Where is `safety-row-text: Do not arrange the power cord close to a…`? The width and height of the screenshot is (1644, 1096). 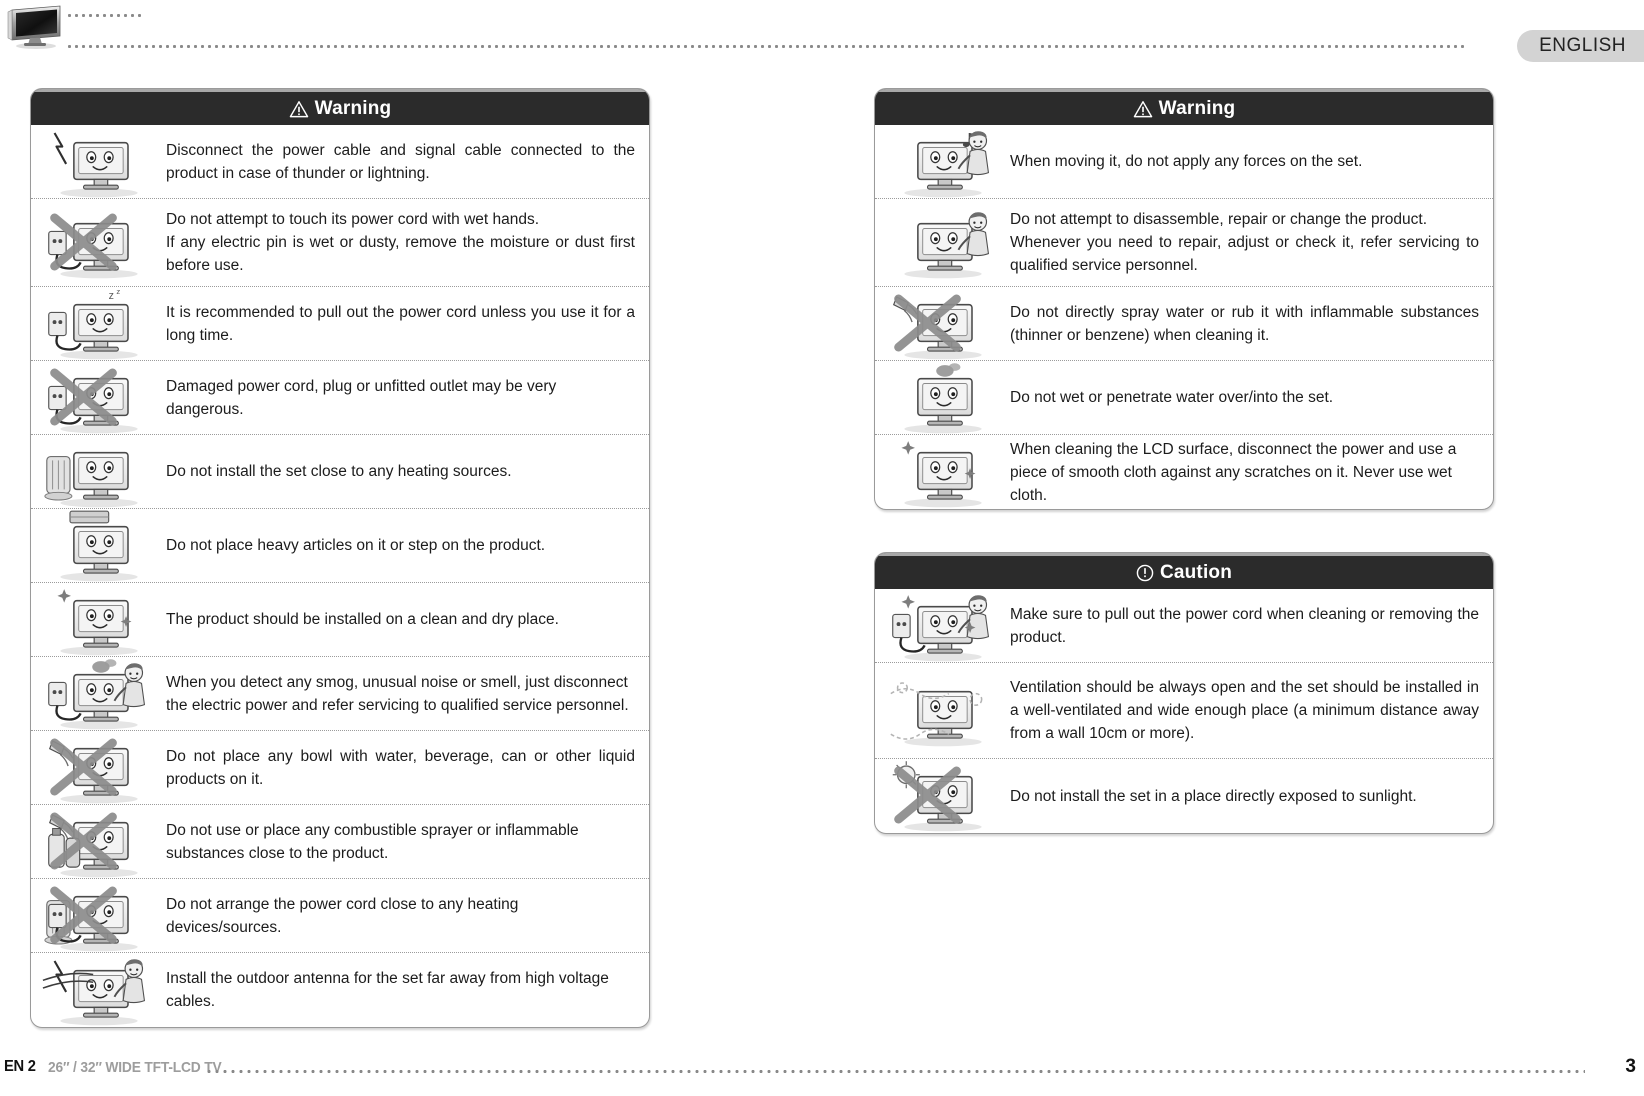 safety-row-text: Do not arrange the power cord close to a… is located at coordinates (342, 915).